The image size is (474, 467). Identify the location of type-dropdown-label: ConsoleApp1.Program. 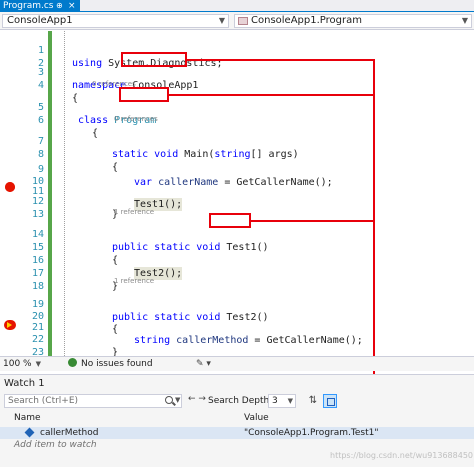
(306, 20).